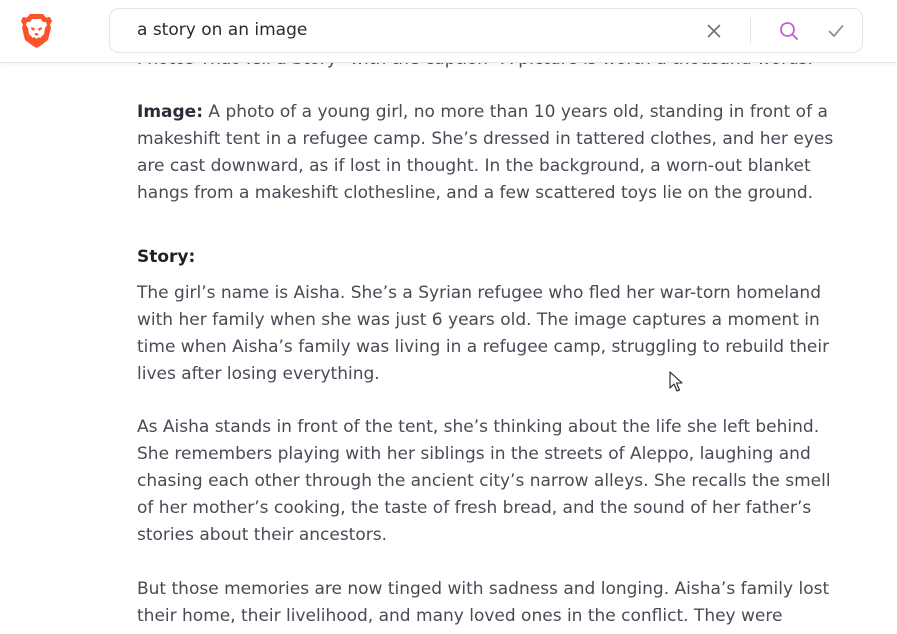  I want to click on search-bar, so click(486, 30).